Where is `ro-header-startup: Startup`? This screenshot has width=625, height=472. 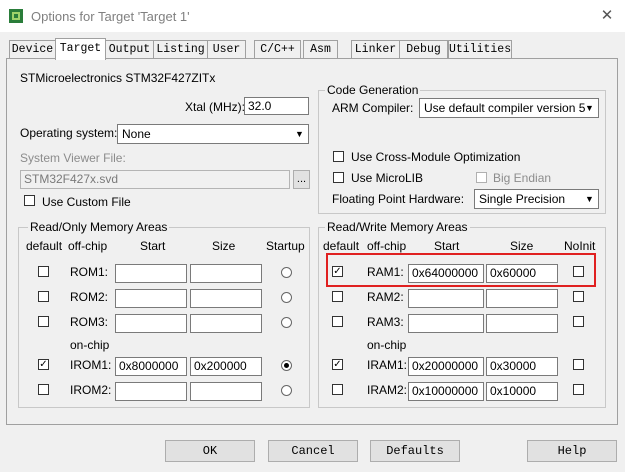
ro-header-startup: Startup is located at coordinates (285, 246).